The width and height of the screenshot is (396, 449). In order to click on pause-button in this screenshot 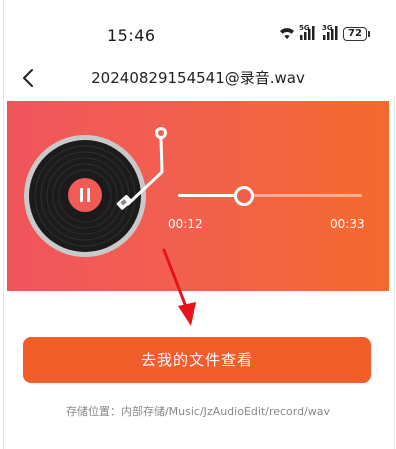, I will do `click(85, 195)`.